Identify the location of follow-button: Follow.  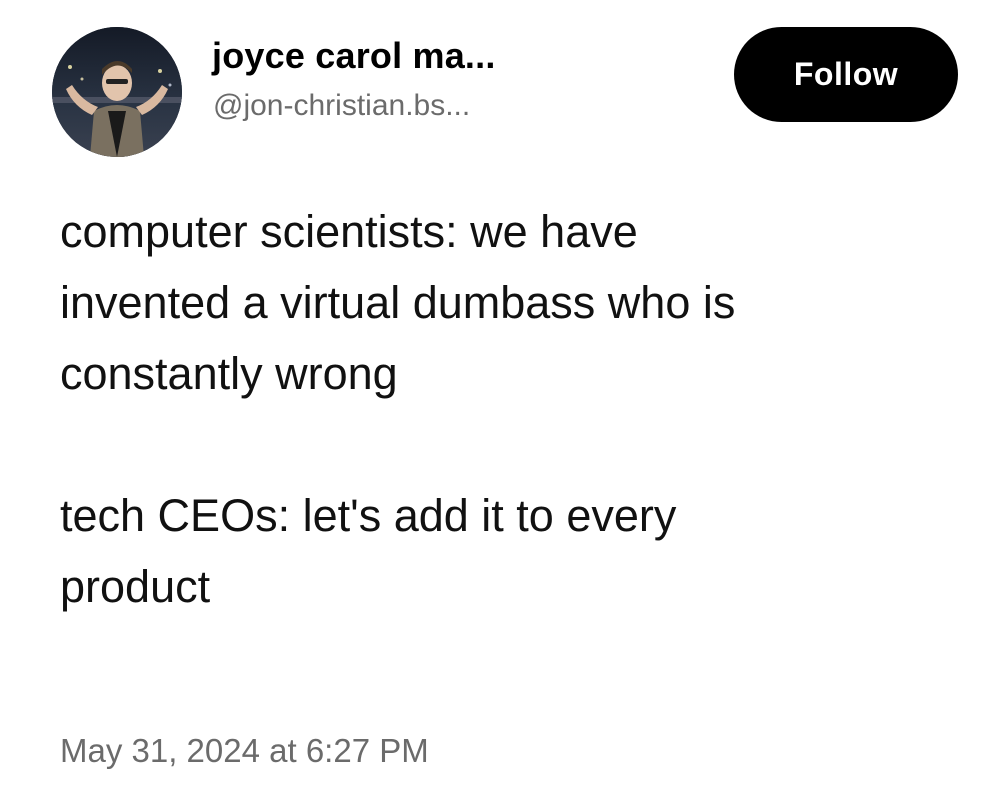
(846, 74).